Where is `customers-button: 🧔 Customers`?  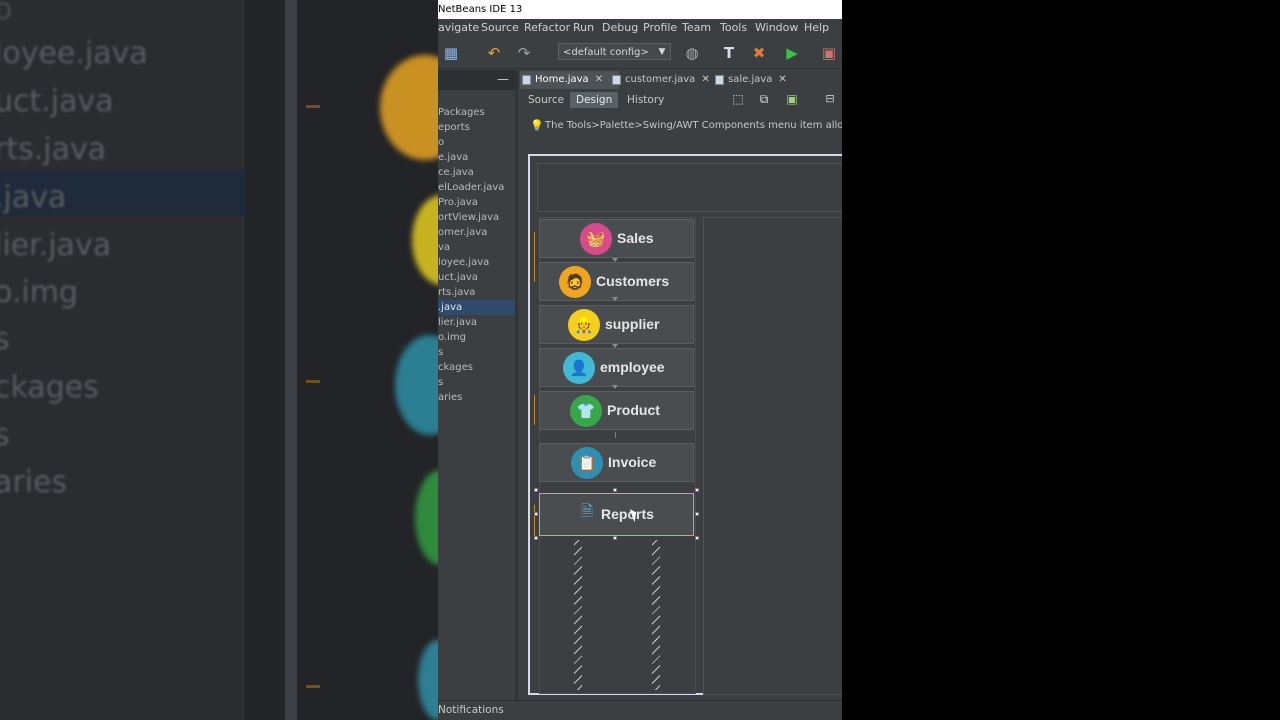
customers-button: 🧔 Customers is located at coordinates (616, 281).